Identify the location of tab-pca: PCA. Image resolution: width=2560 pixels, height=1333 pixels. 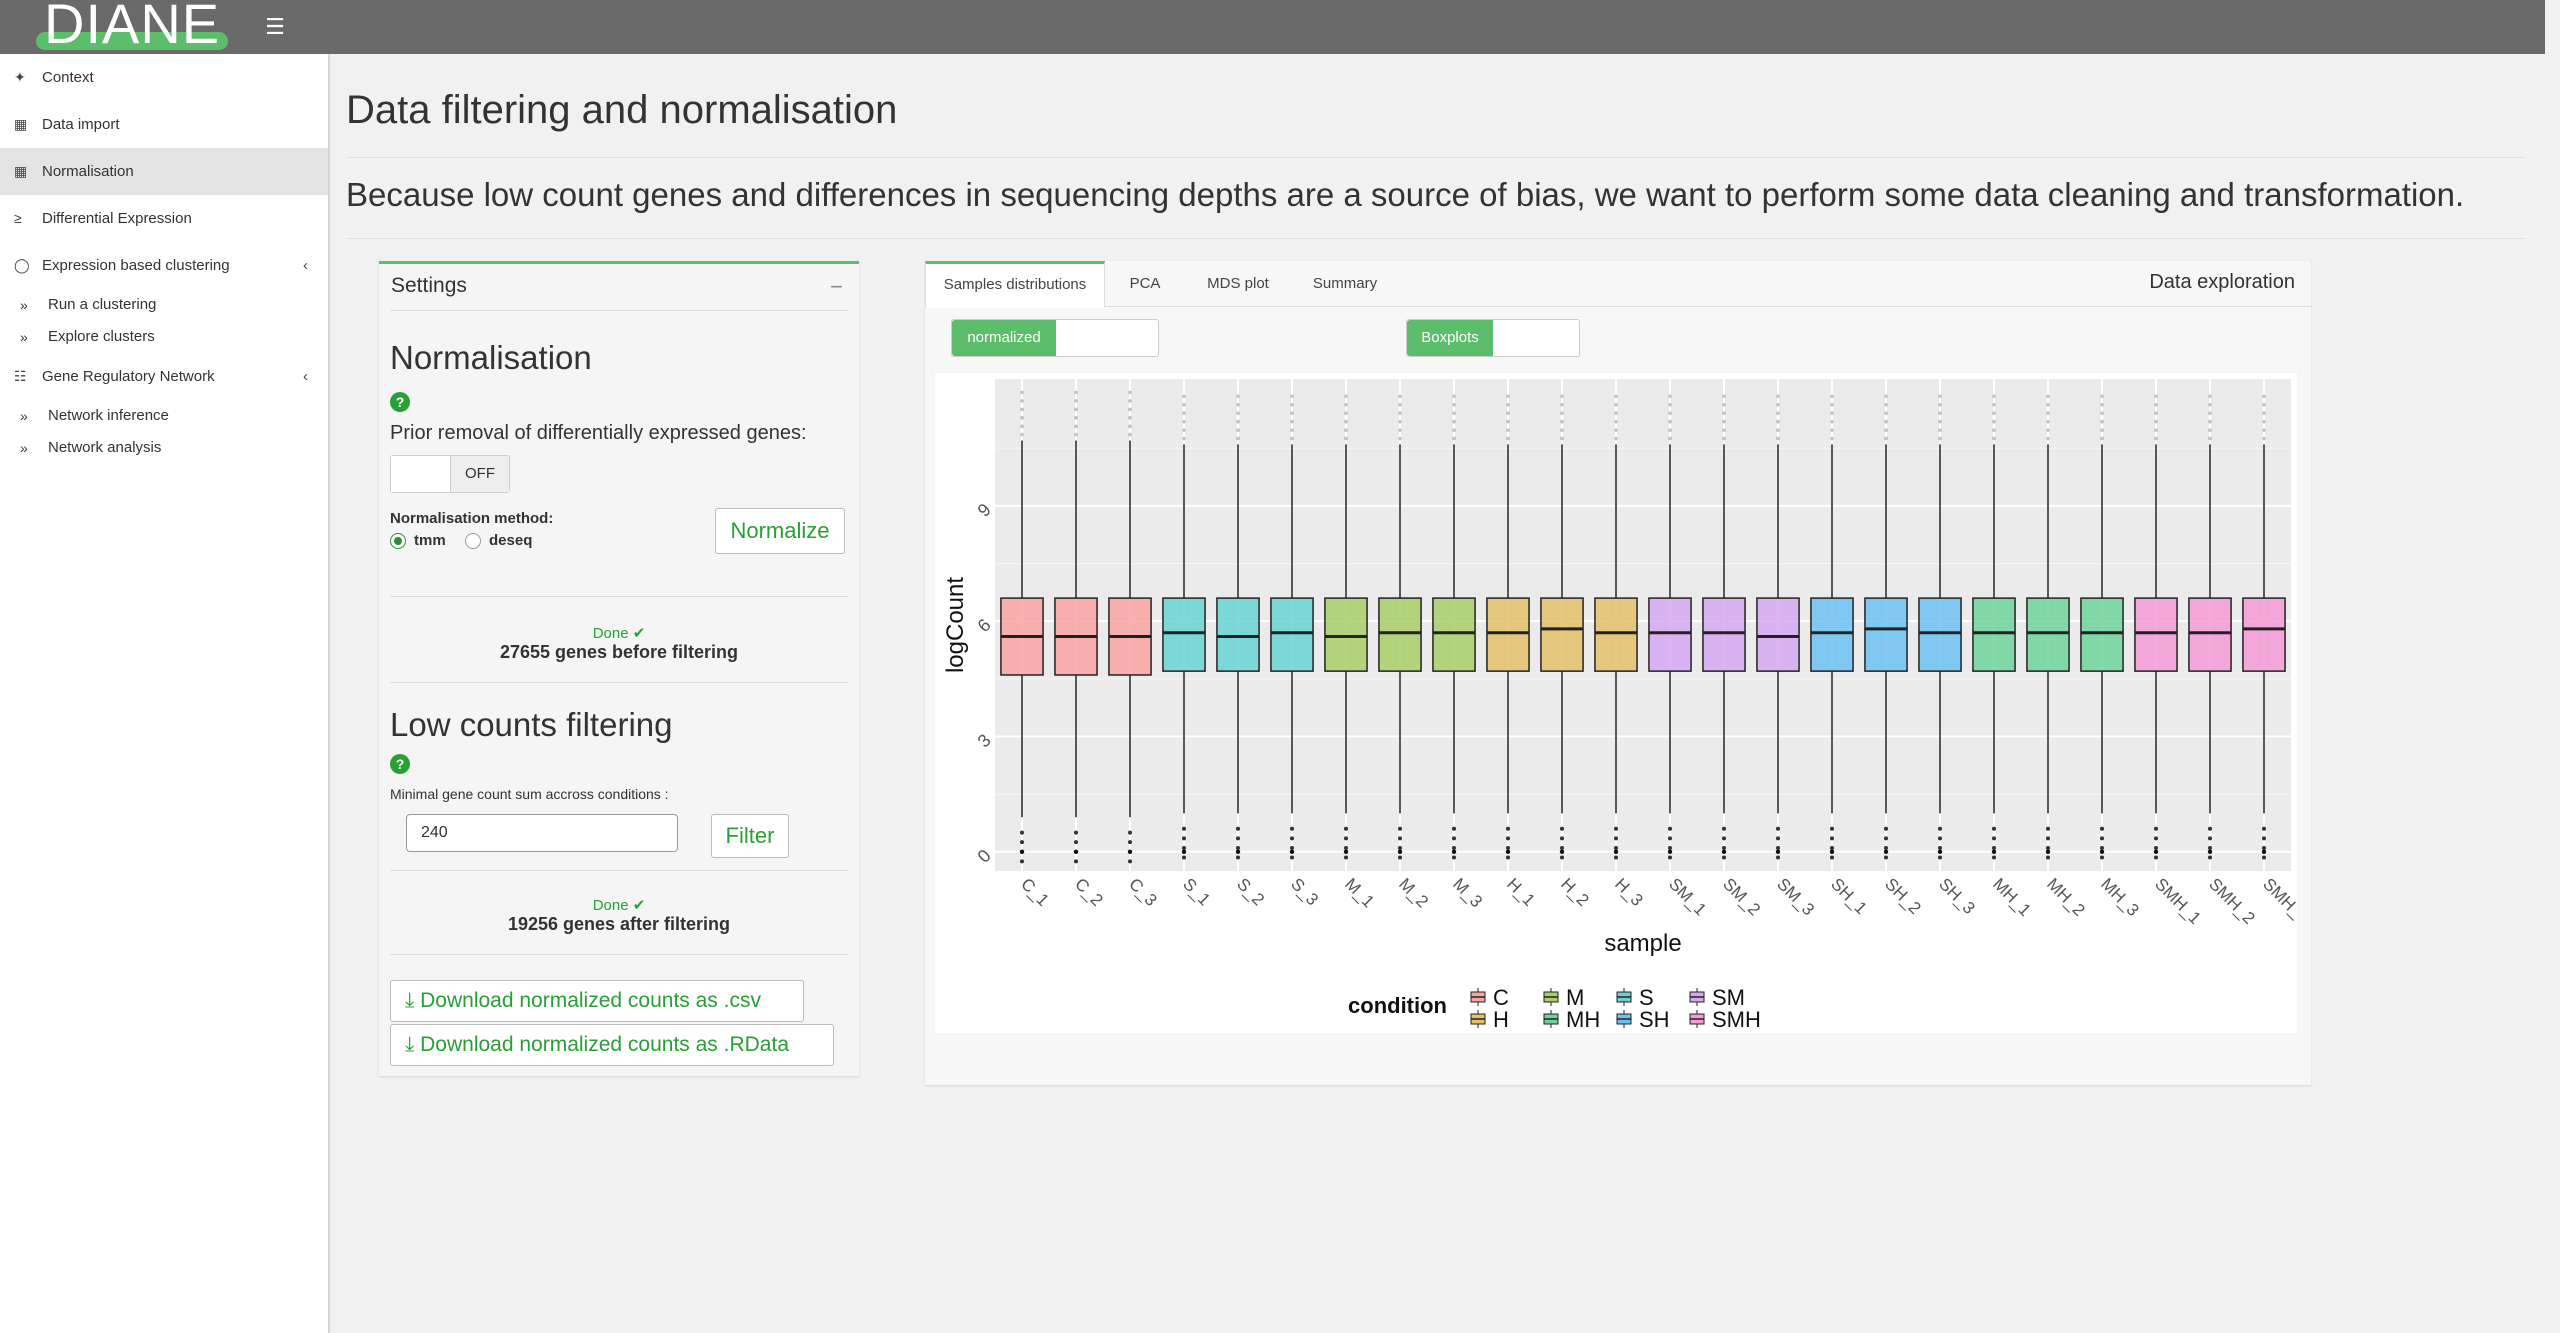
(1145, 284).